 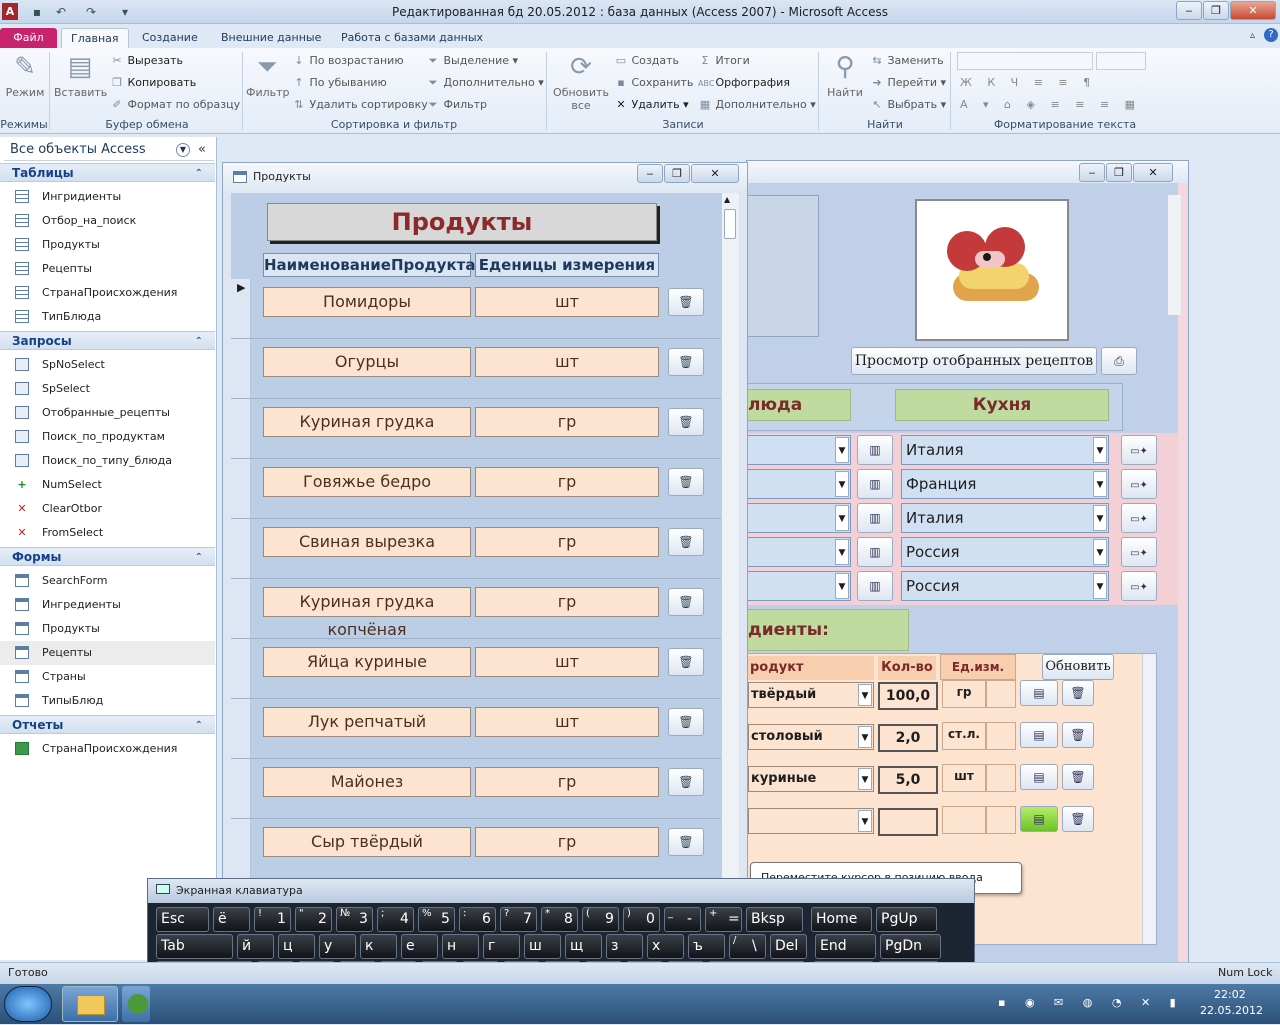 I want to click on osk-key: Tab, so click(x=194, y=946).